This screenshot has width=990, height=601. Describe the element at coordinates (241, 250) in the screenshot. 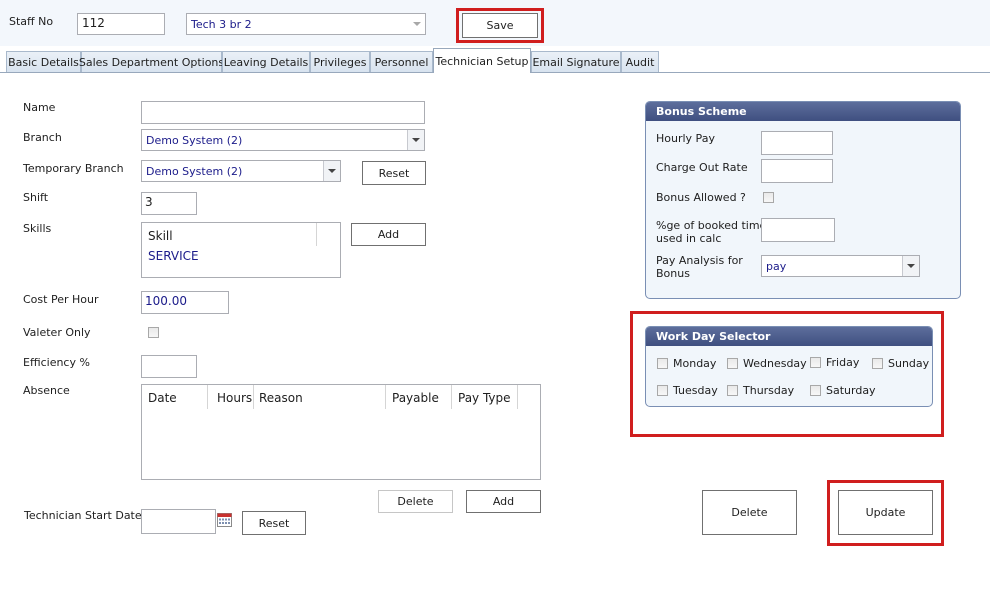

I see `skills-list: Skill SERVICE` at that location.